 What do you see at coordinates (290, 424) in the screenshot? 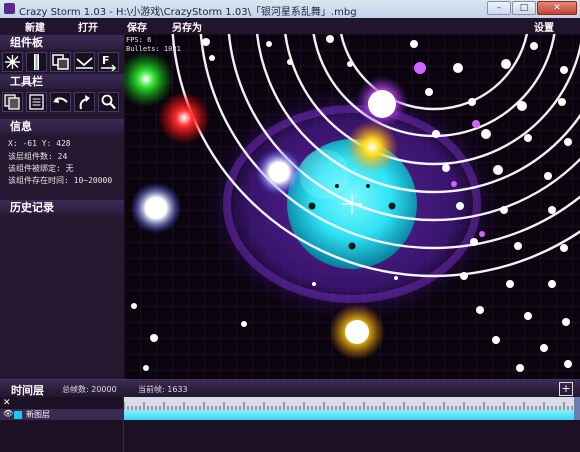
I see `timeline-panel: ✕ 👁 新图层` at bounding box center [290, 424].